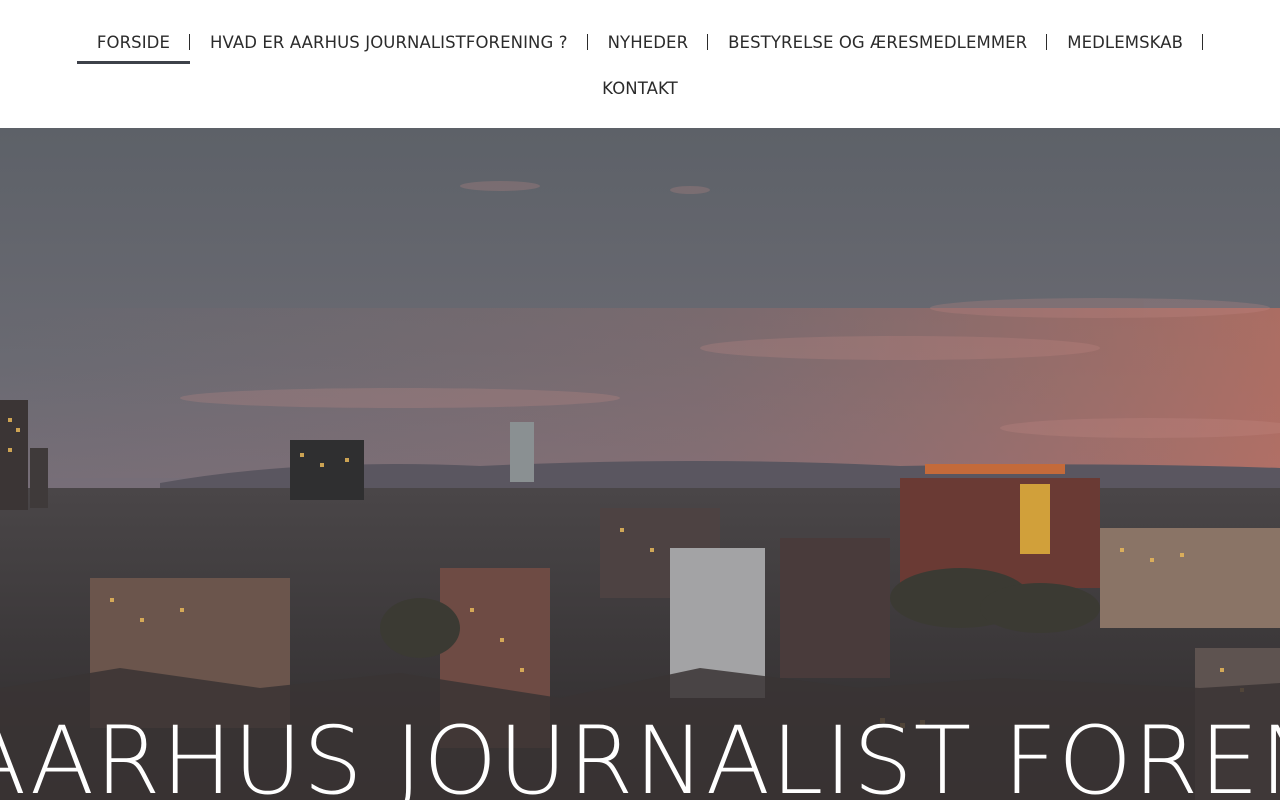 The image size is (1280, 800). I want to click on nav-item-label: NYHEDER, so click(648, 42).